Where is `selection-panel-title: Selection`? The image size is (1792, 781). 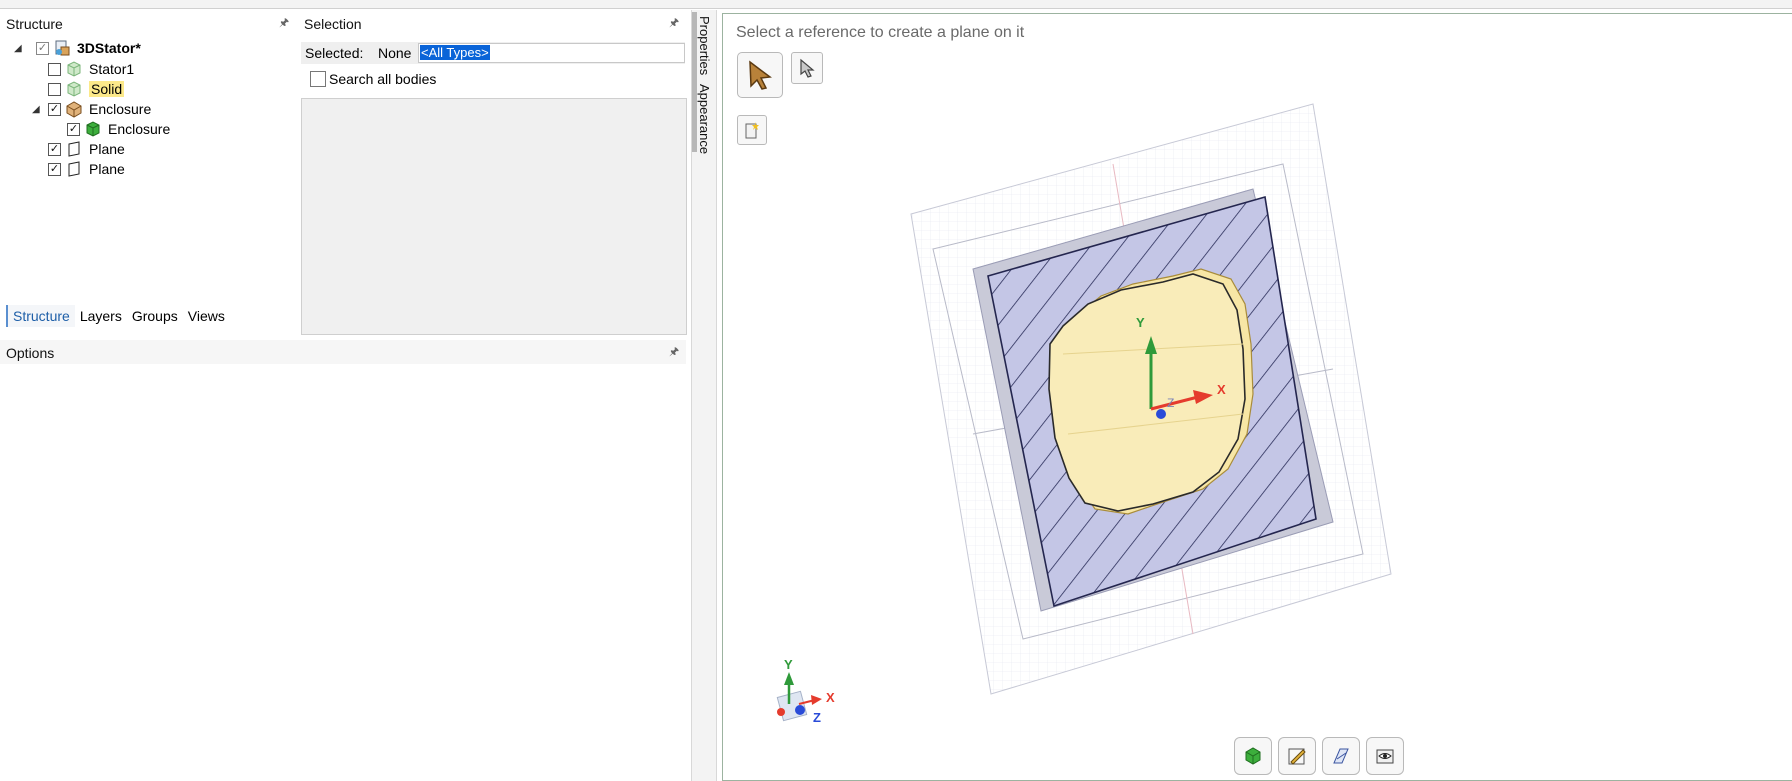
selection-panel-title: Selection is located at coordinates (333, 24).